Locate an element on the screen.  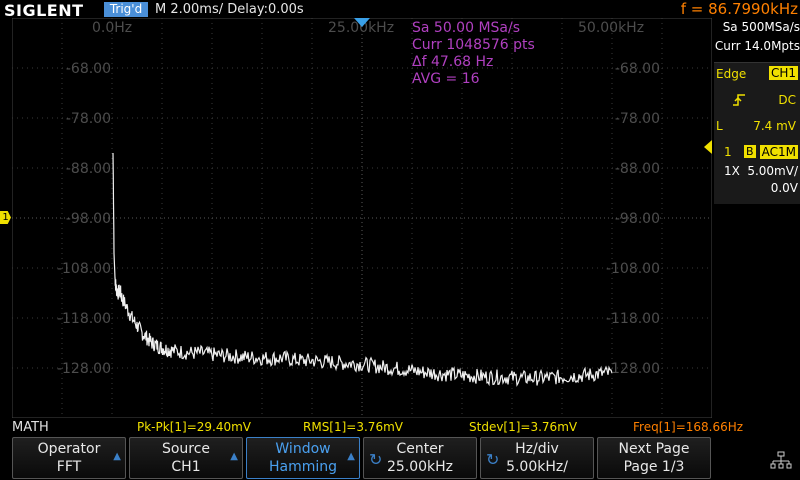
softkey-title: Hz/div is located at coordinates (537, 449).